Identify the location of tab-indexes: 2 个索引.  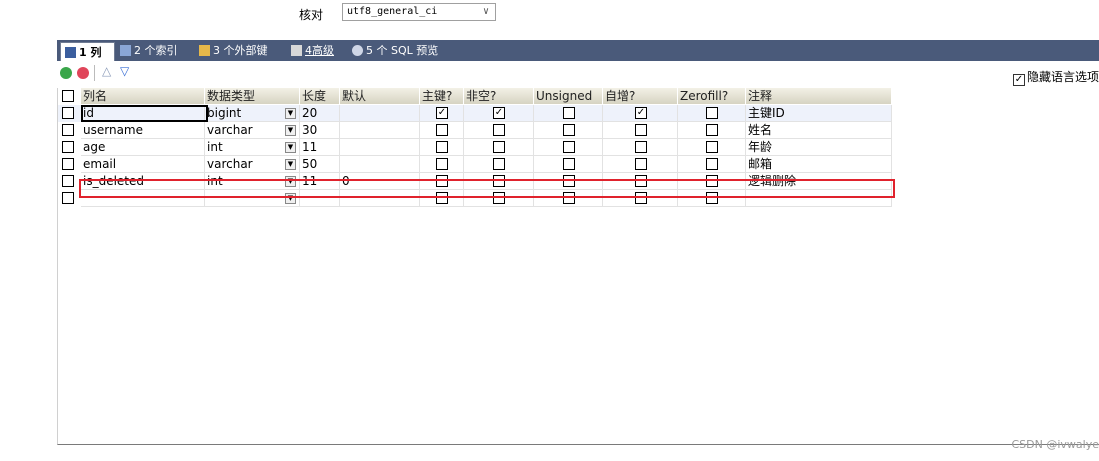
(149, 50).